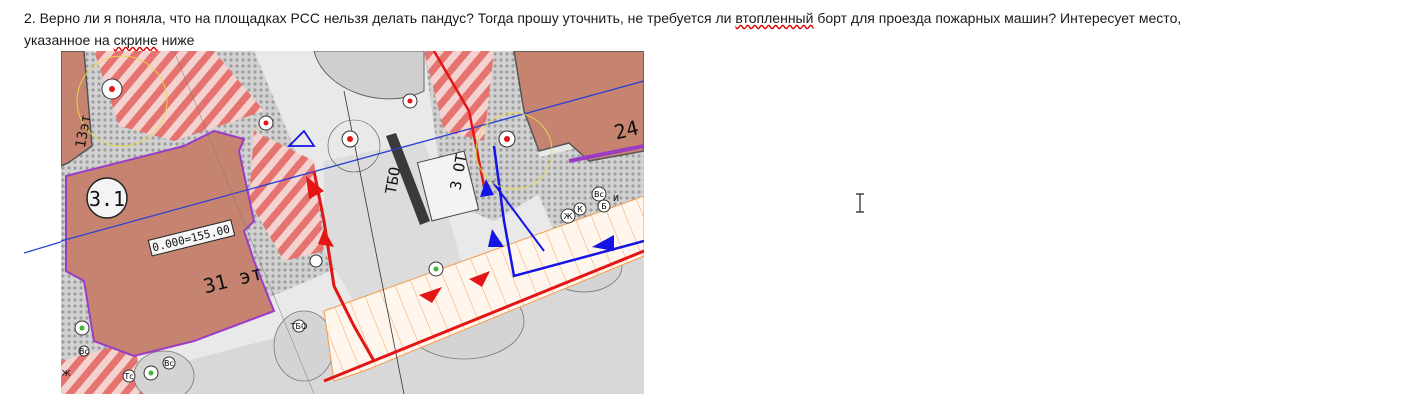 The height and width of the screenshot is (408, 1415). Describe the element at coordinates (604, 206) in the screenshot. I see `svg-text: Б` at that location.